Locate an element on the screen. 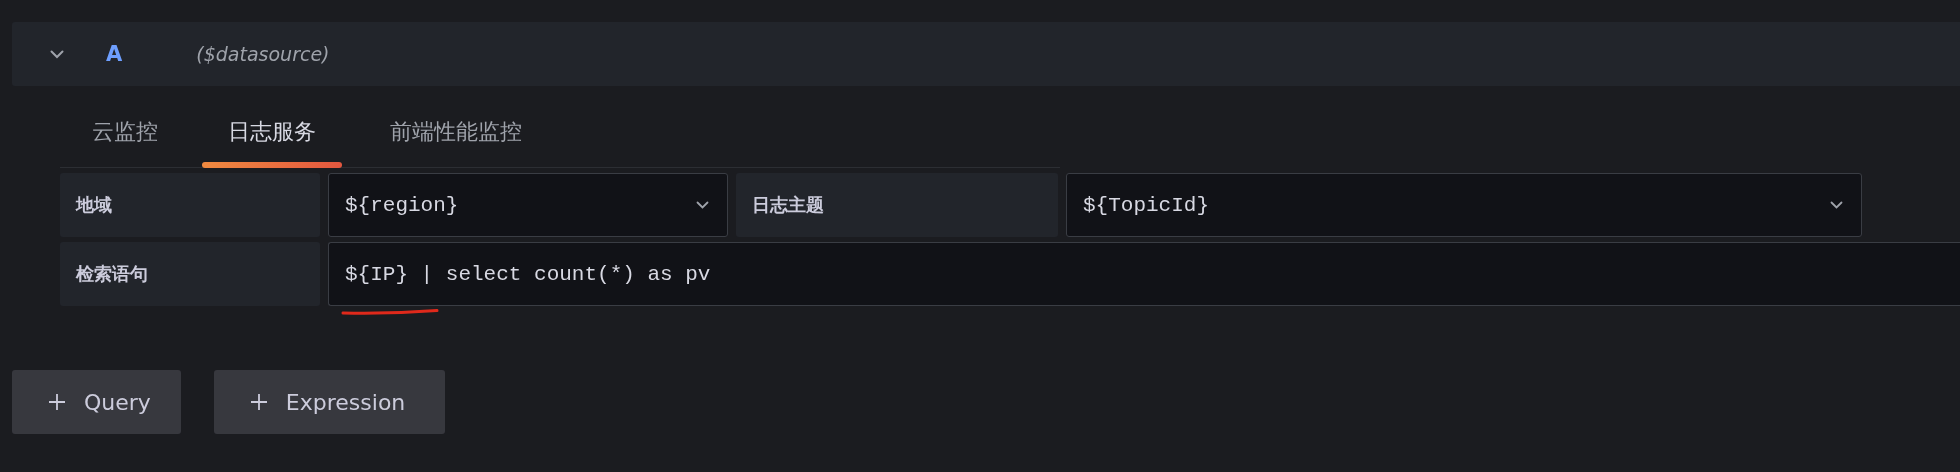 The image size is (1960, 472). field-label: 地域 is located at coordinates (190, 205).